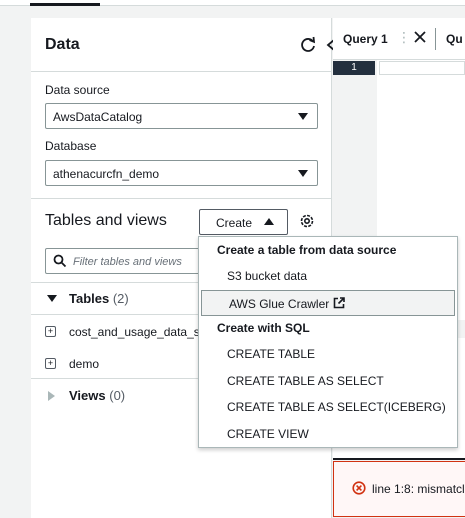 The height and width of the screenshot is (518, 465). What do you see at coordinates (422, 68) in the screenshot?
I see `active-line` at bounding box center [422, 68].